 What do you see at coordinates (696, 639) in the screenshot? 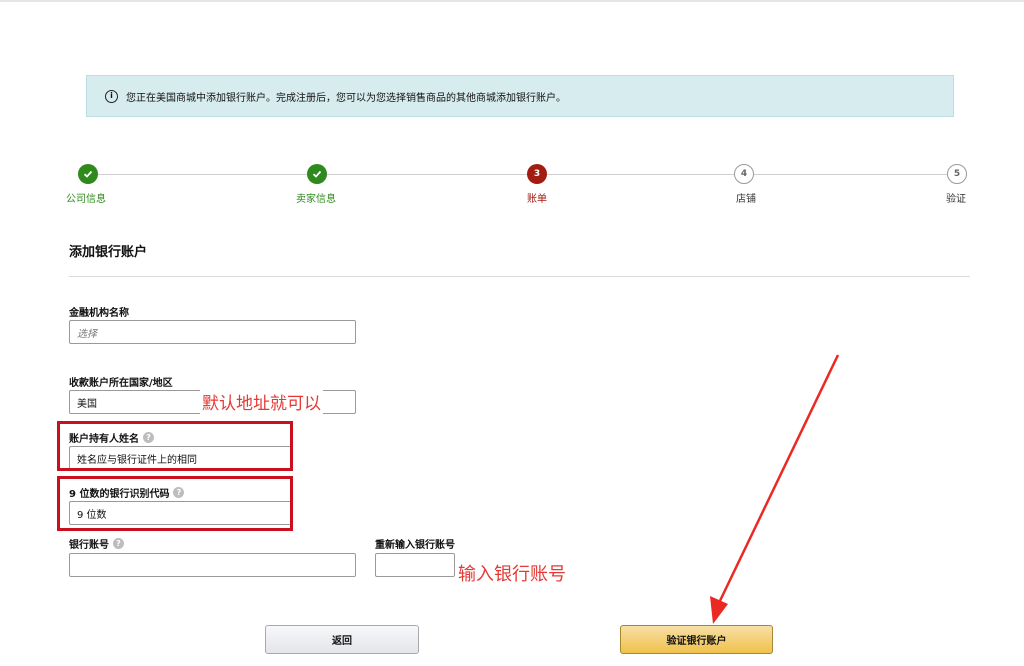
I see `verify-bank-account-button: 验证银行账户` at bounding box center [696, 639].